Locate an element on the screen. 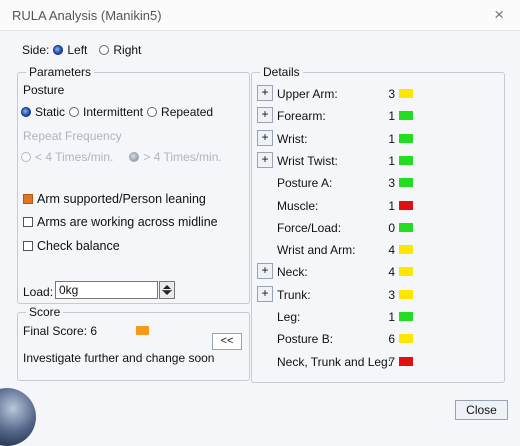  repeat-lt4-radio is located at coordinates (26, 157).